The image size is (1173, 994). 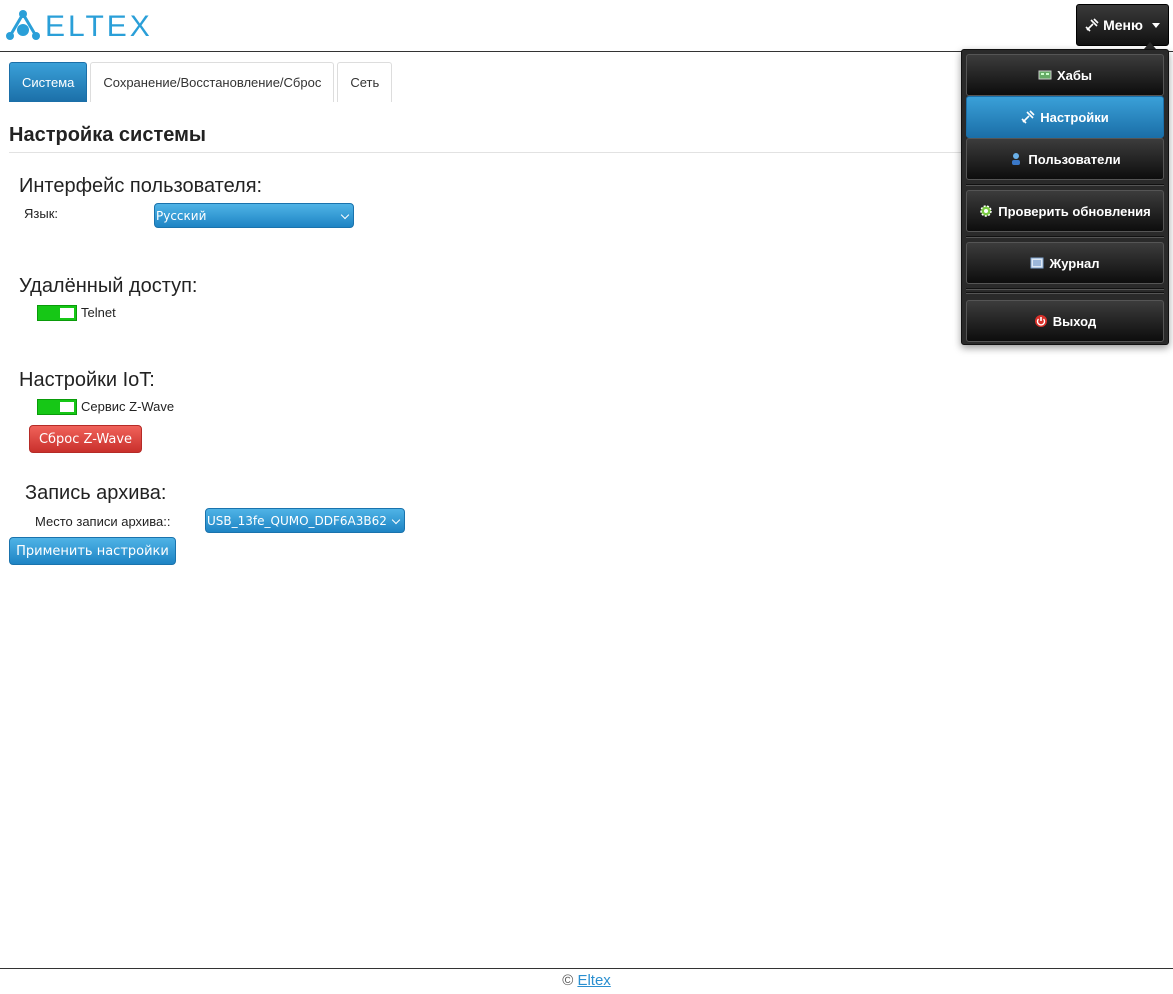 What do you see at coordinates (1074, 321) in the screenshot?
I see `menu-item-label: Выход` at bounding box center [1074, 321].